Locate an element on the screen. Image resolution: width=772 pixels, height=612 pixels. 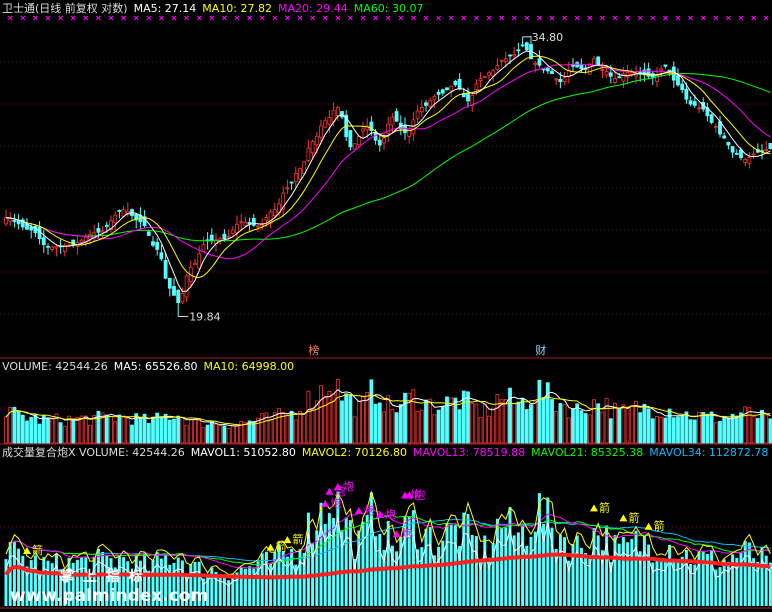
legend-vol-ma10: MA10: 64998.00 is located at coordinates (249, 366).